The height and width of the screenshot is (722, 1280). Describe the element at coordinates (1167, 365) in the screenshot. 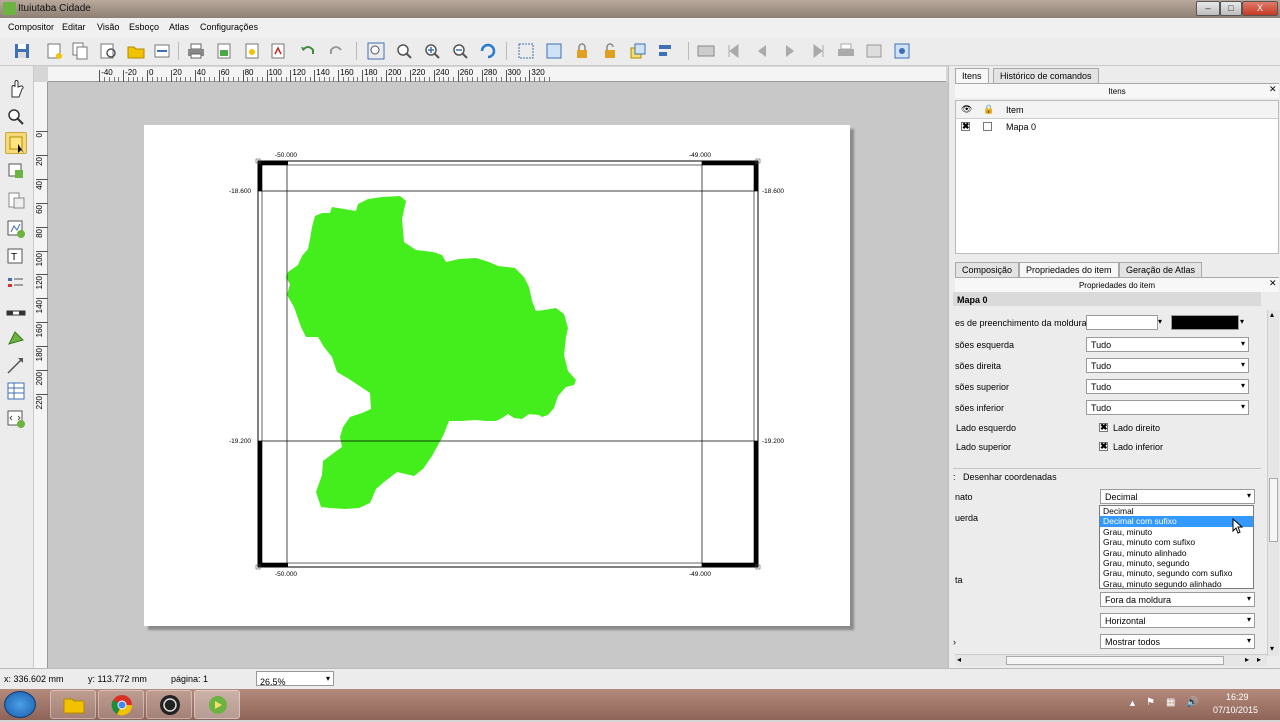

I see `right-divisions-select: Tudo ▾` at that location.